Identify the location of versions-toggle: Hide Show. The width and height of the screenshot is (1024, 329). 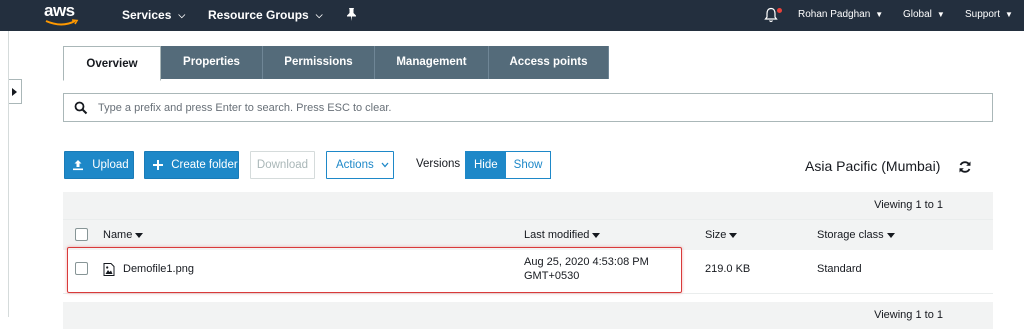
(508, 165).